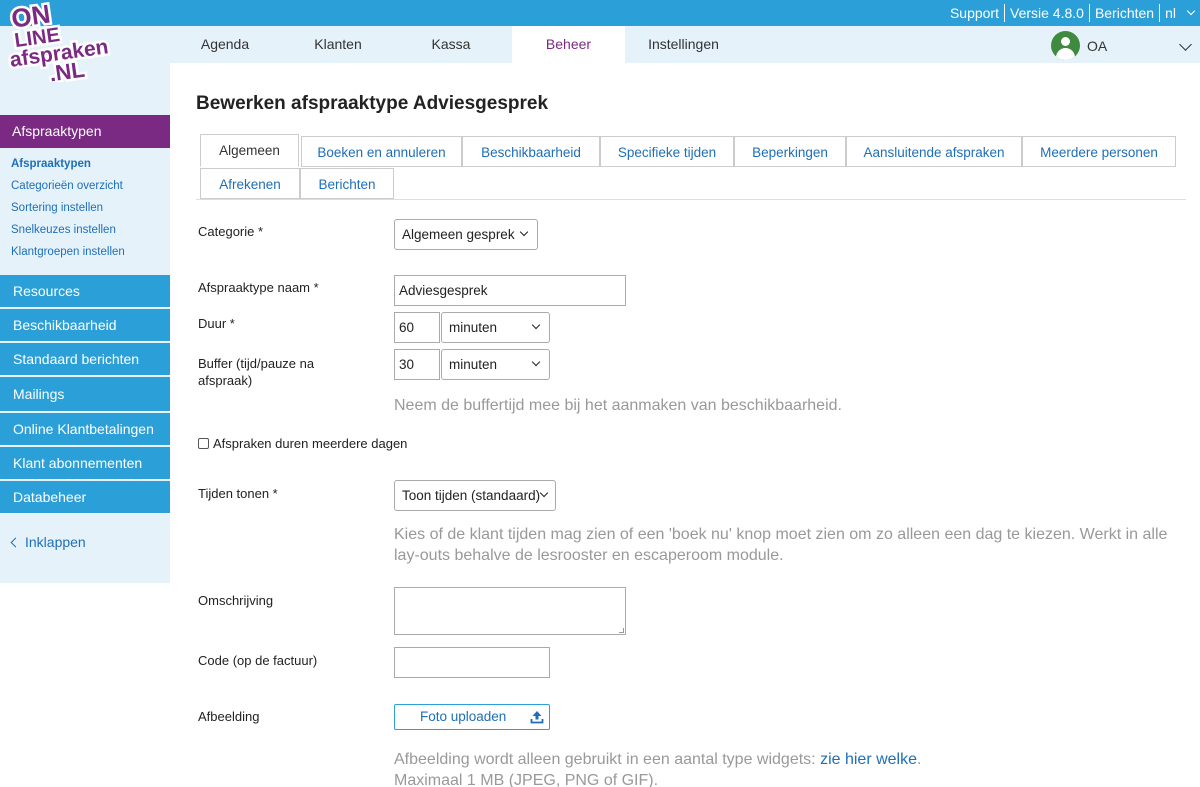  I want to click on description-textarea, so click(510, 611).